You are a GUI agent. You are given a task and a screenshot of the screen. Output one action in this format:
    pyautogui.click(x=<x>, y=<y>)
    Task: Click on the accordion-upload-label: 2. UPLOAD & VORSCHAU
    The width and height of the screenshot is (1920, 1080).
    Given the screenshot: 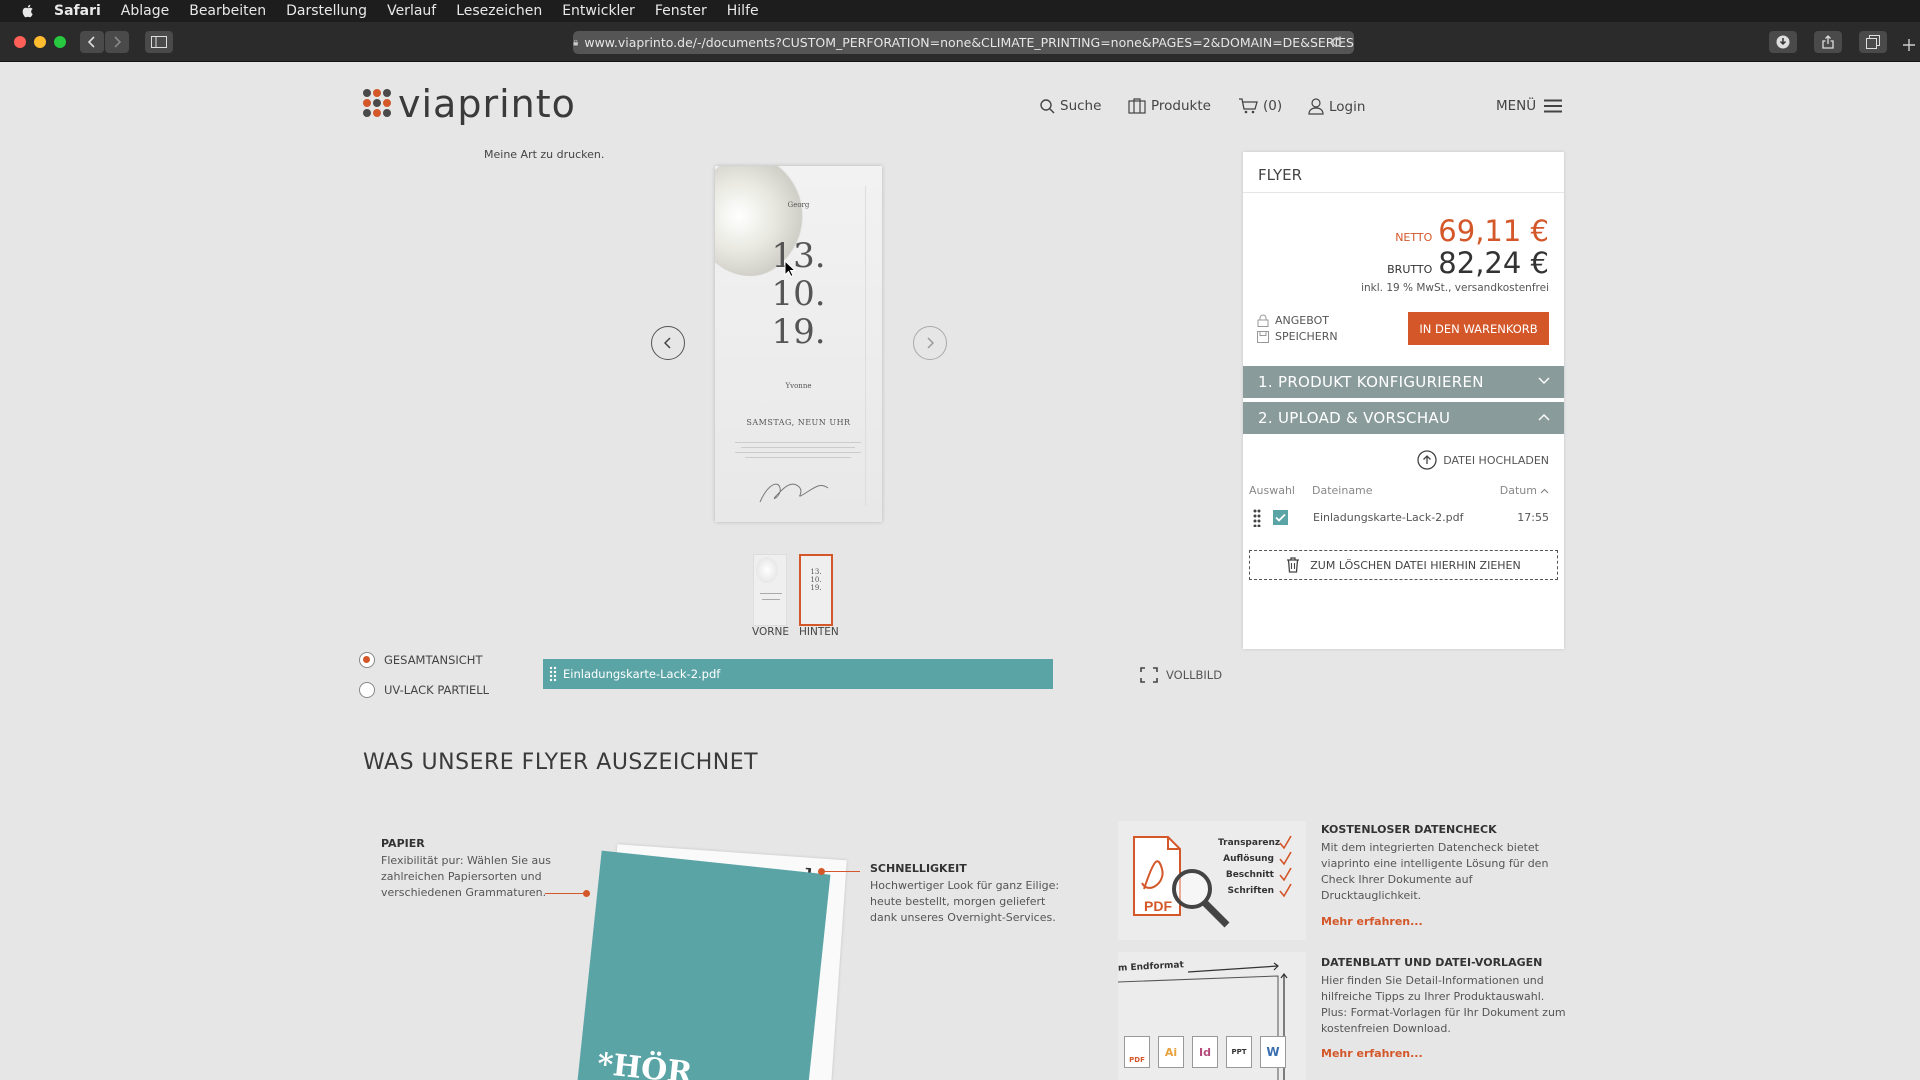 What is the action you would take?
    pyautogui.click(x=1354, y=418)
    